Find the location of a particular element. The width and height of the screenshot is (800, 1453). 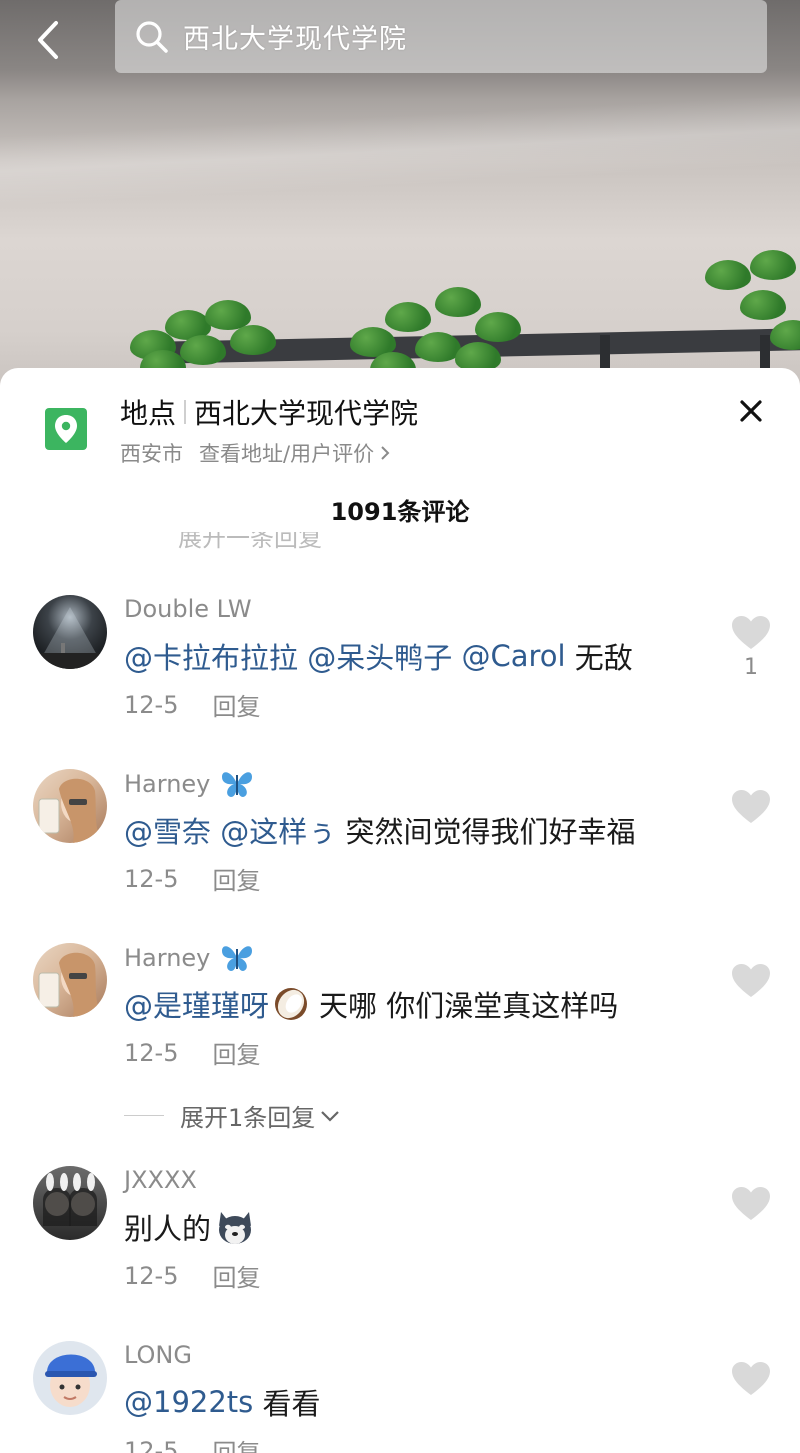

comment-item: JXXXX 别人的 12-5 回复 is located at coordinates (400, 1241).